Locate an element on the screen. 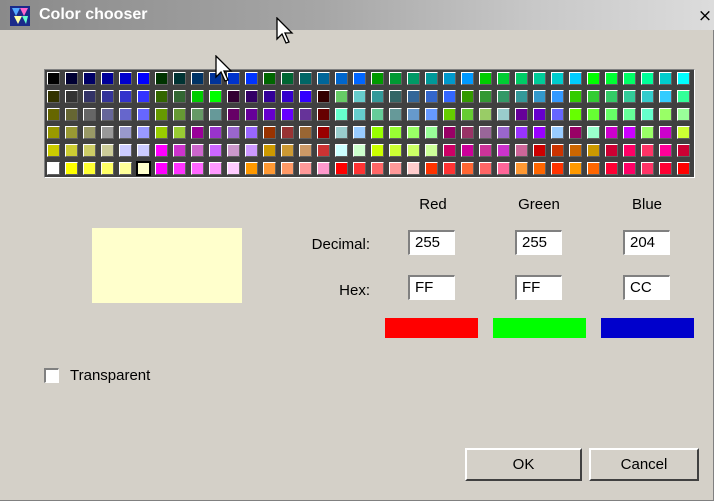  decimal-red-input: 255 is located at coordinates (431, 242).